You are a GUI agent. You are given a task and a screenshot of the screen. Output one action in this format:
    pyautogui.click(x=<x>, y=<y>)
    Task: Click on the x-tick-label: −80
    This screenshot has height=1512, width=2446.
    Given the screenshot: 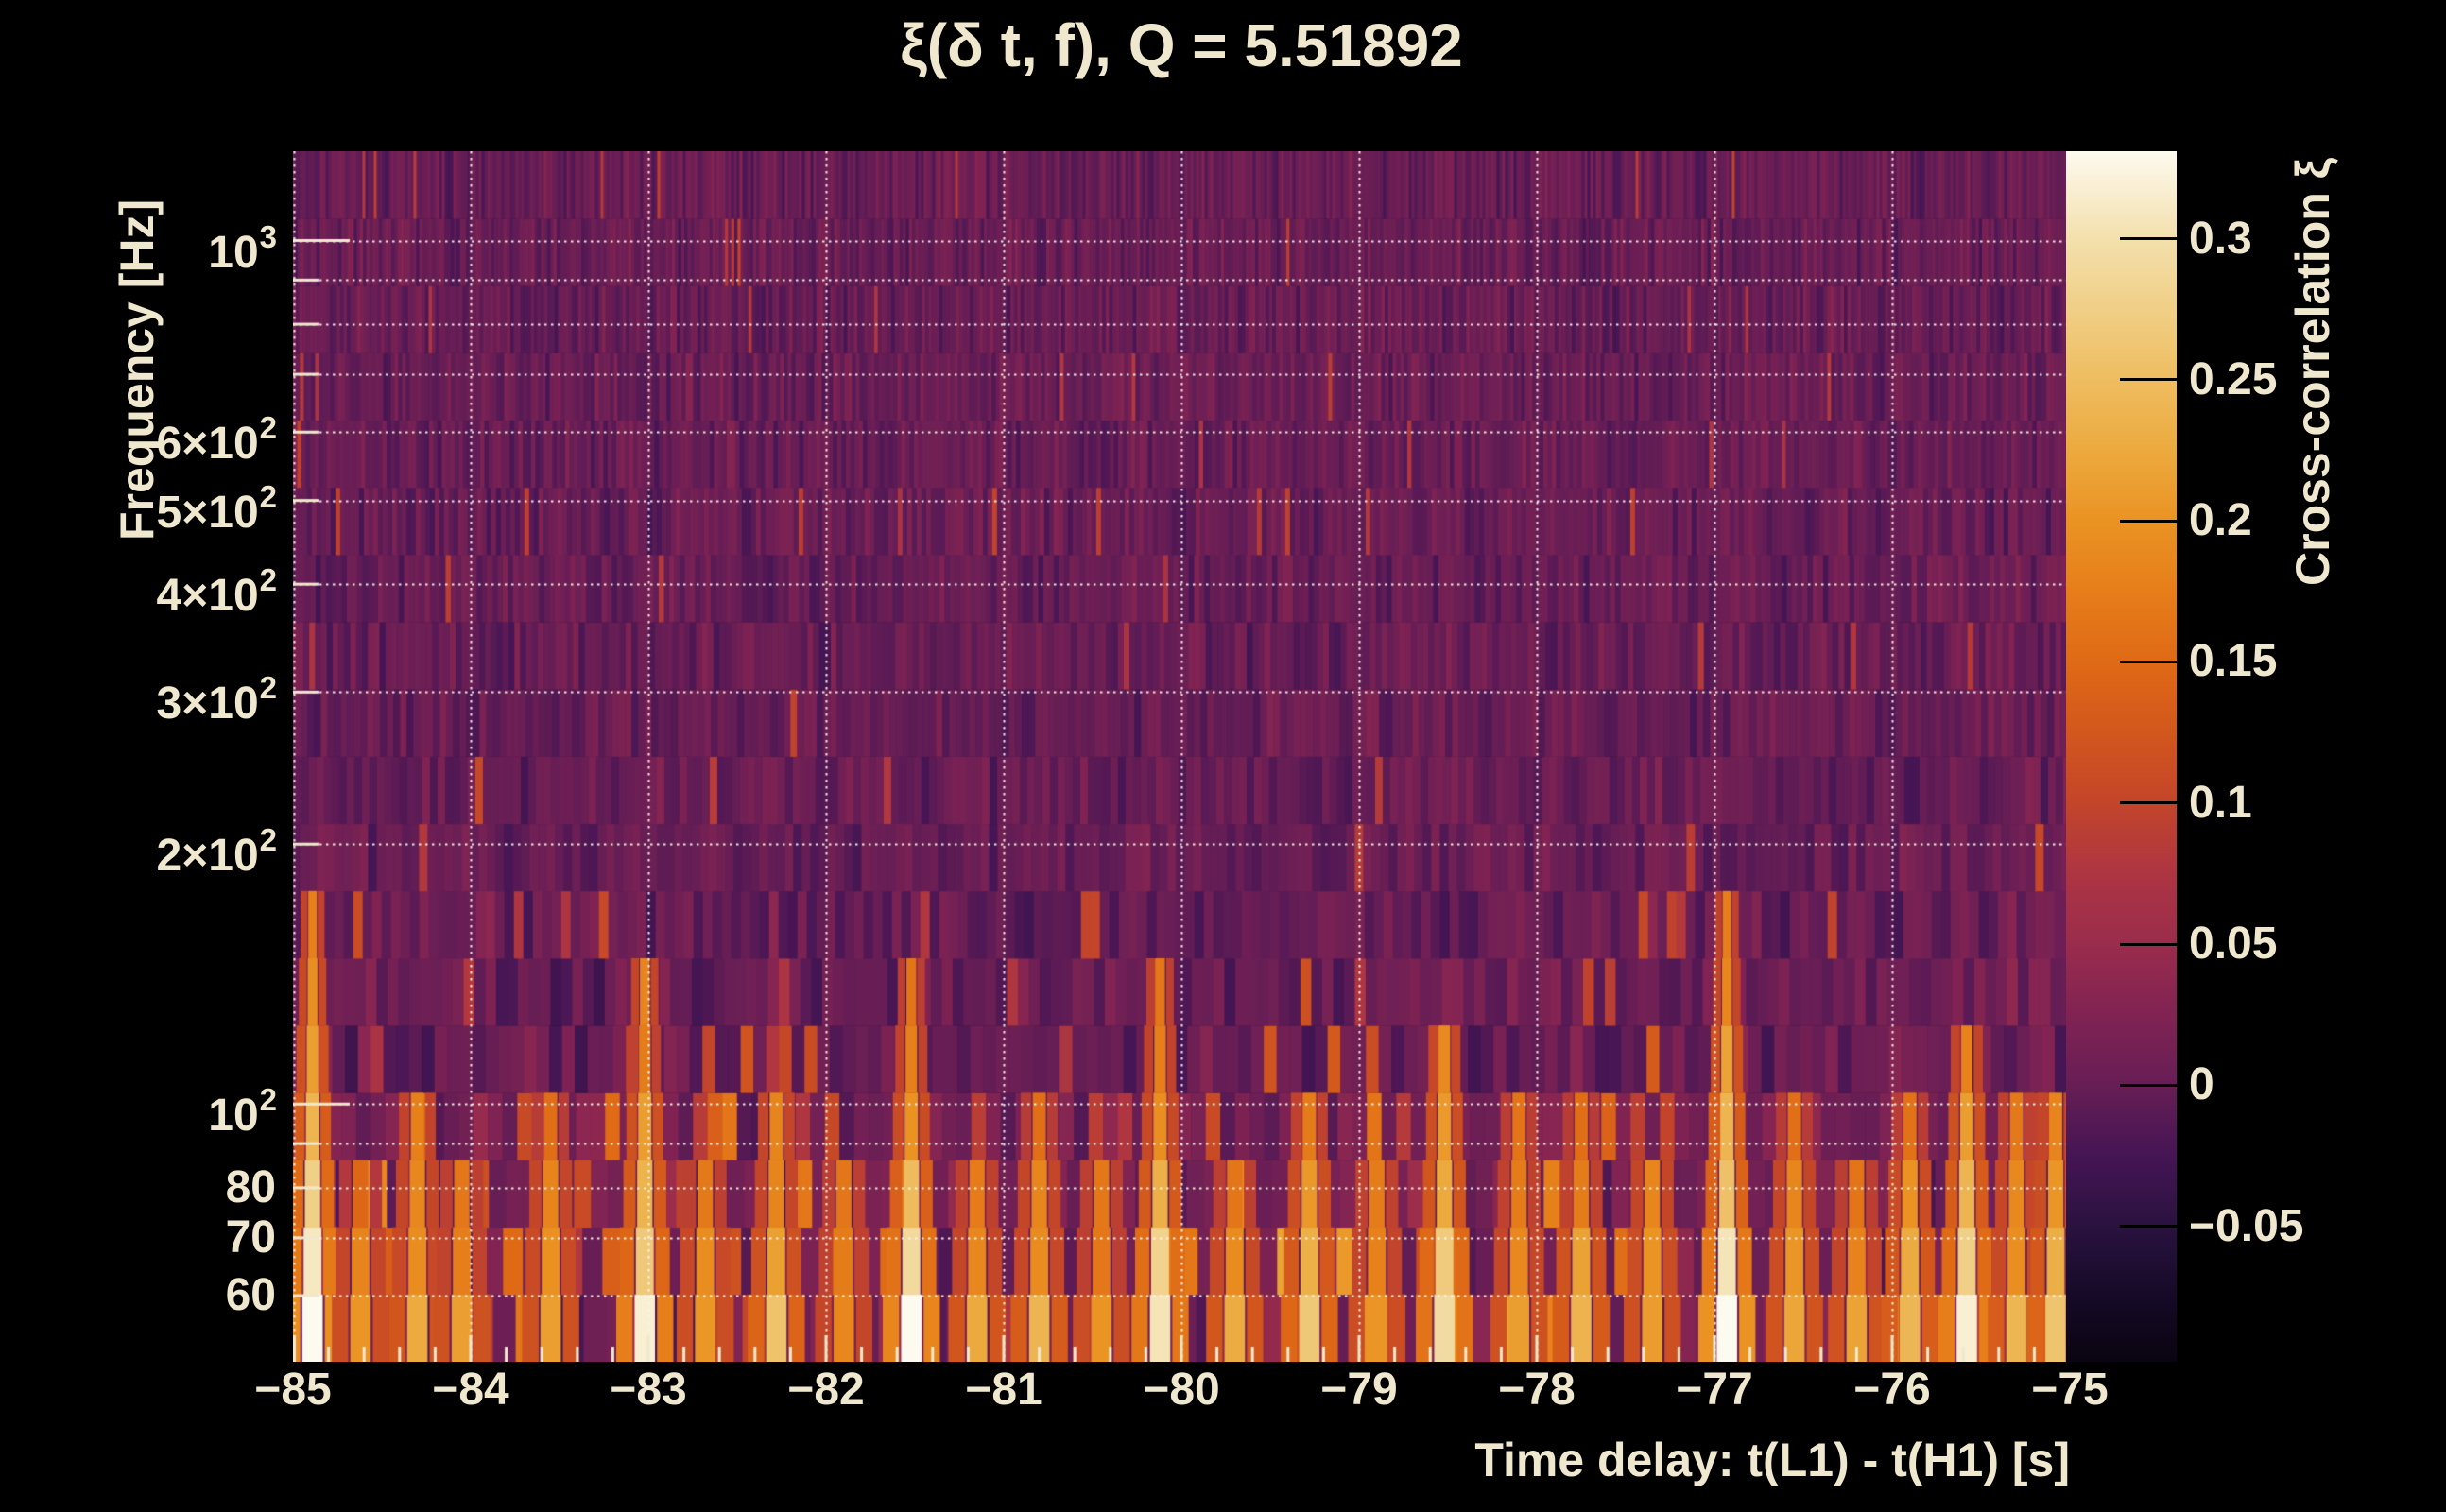 What is the action you would take?
    pyautogui.click(x=1181, y=1390)
    